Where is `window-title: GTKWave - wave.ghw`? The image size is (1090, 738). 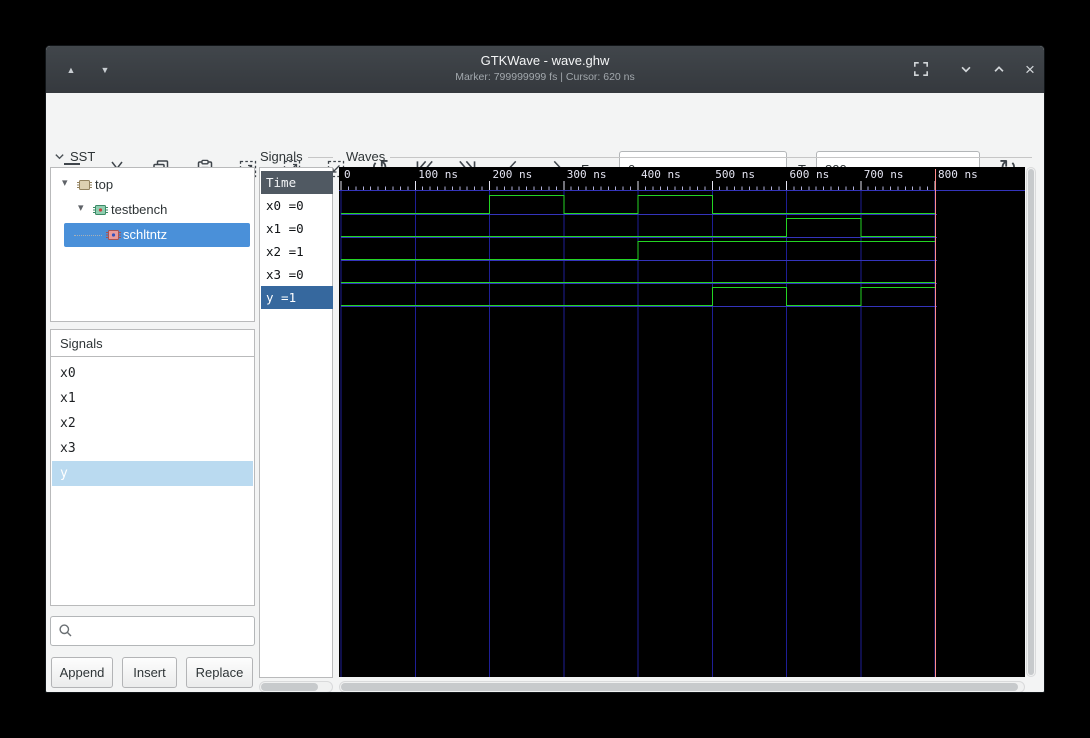
window-title: GTKWave - wave.ghw is located at coordinates (545, 60).